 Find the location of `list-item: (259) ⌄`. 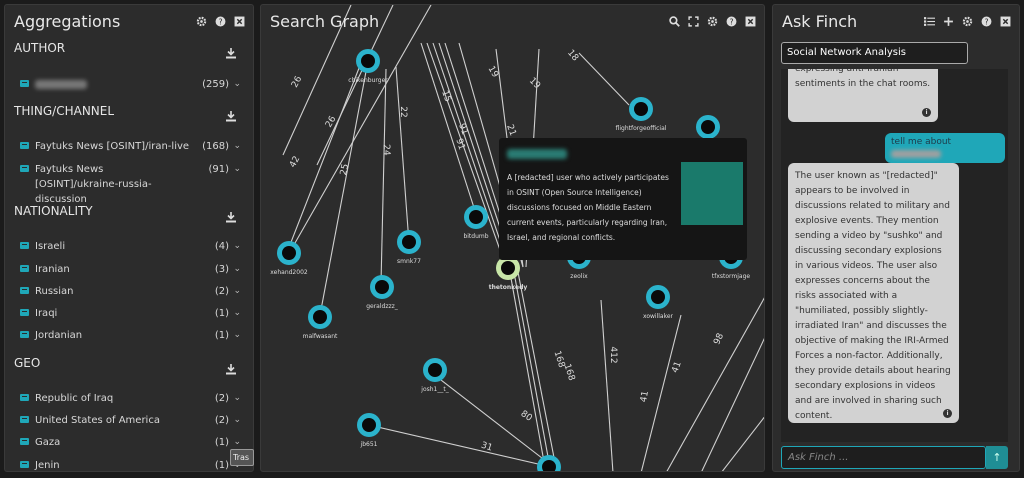

list-item: (259) ⌄ is located at coordinates (130, 84).